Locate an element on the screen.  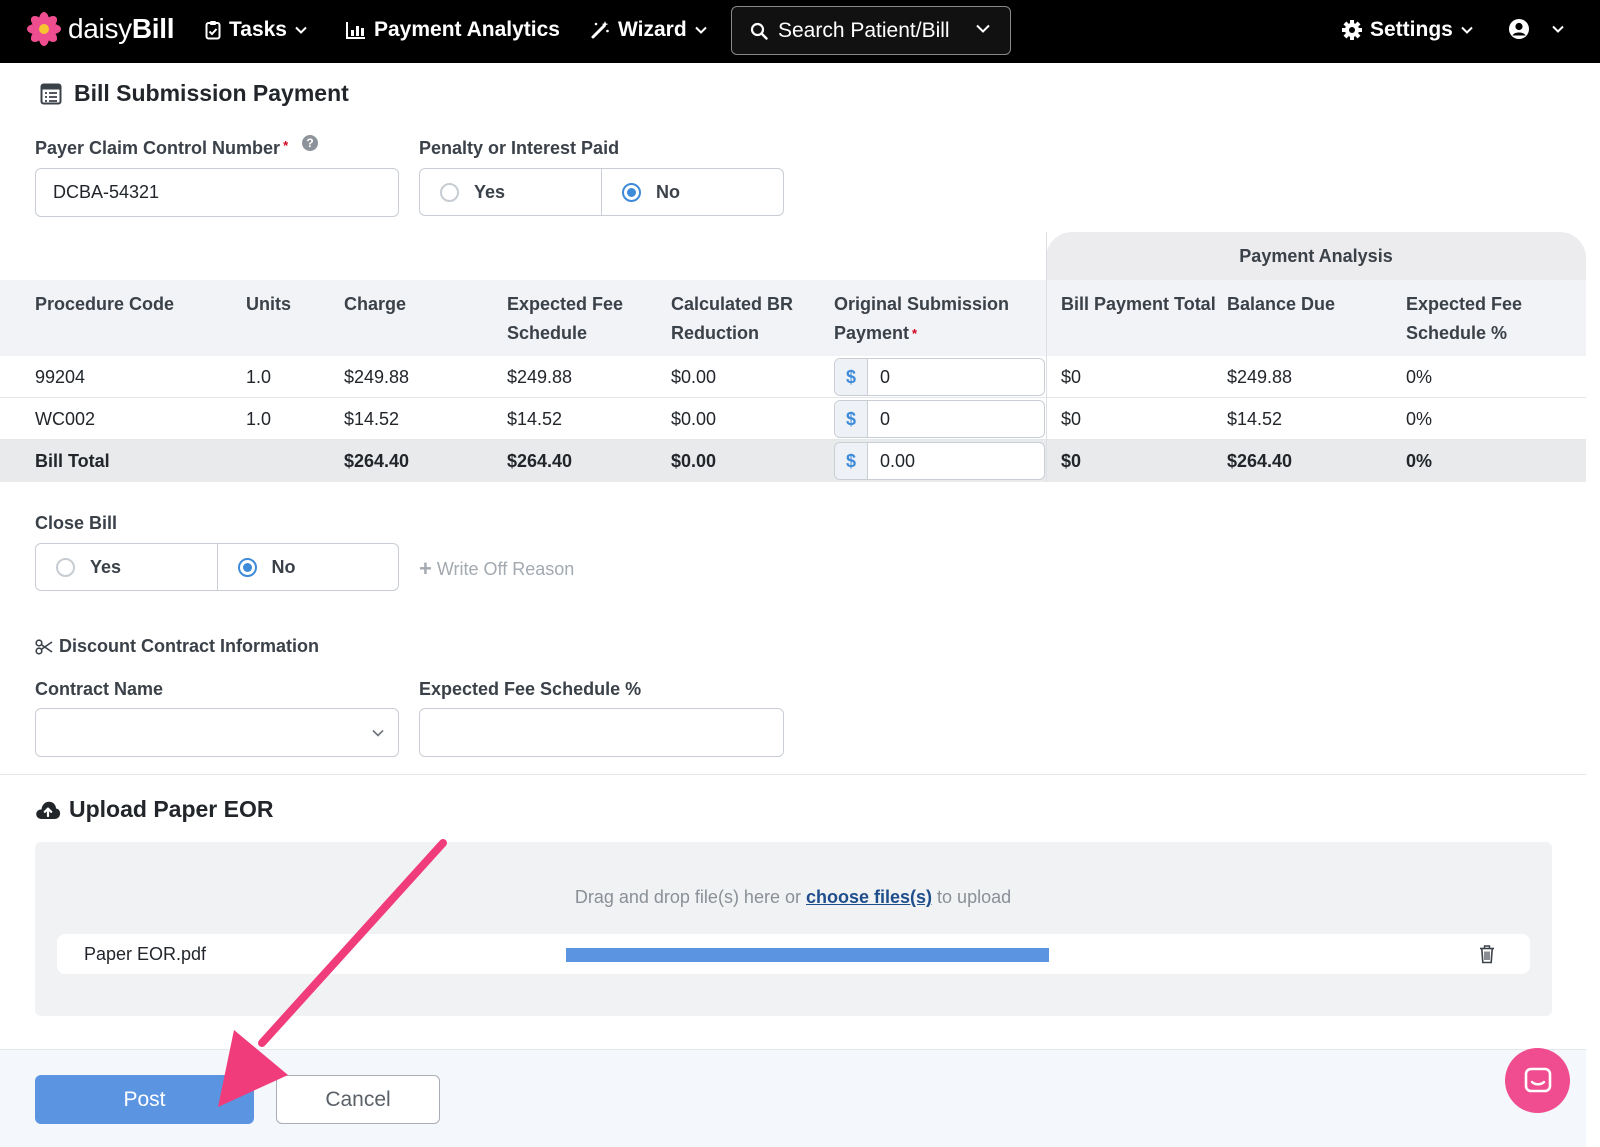
penalty-yes-option: Yes is located at coordinates (510, 192).